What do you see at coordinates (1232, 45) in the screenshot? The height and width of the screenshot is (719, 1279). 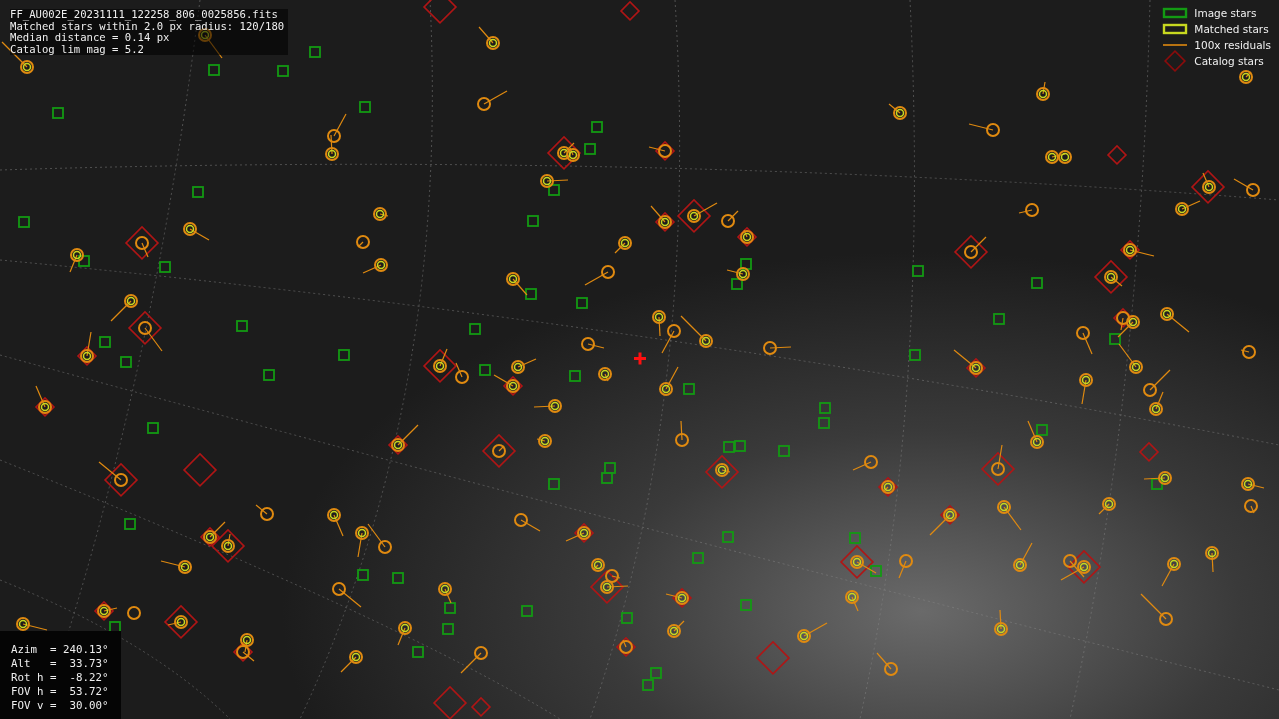 I see `legend-label: 100x residuals` at bounding box center [1232, 45].